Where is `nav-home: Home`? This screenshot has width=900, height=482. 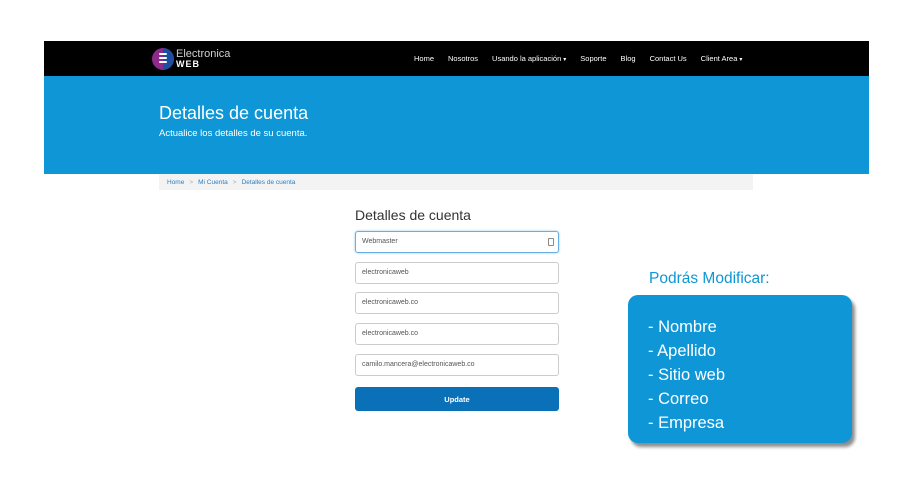
nav-home: Home is located at coordinates (424, 58).